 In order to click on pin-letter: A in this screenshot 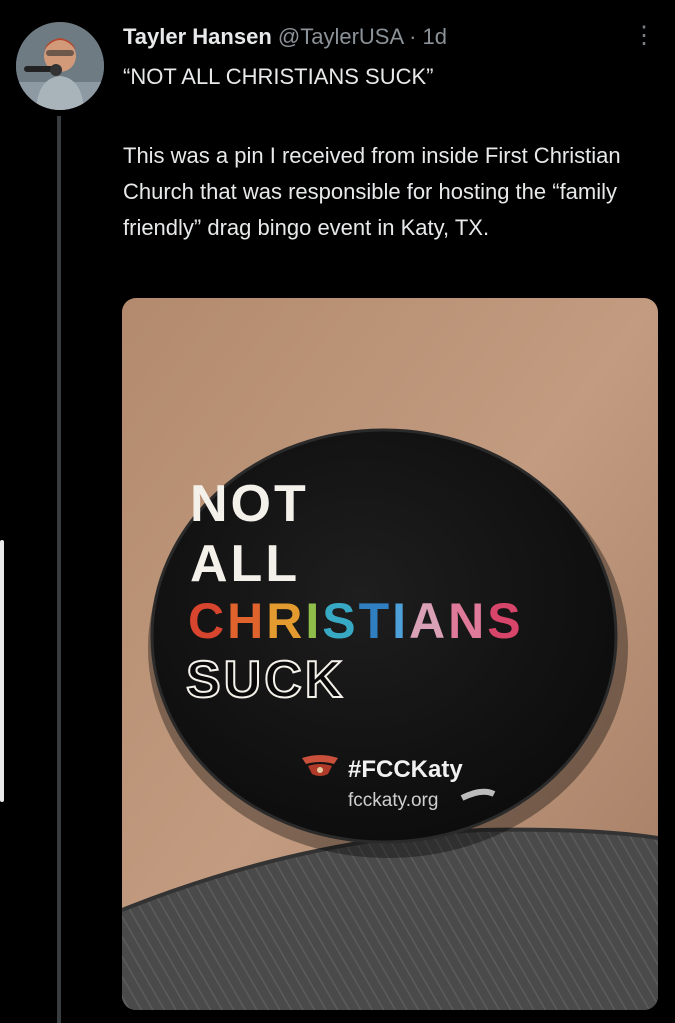, I will do `click(429, 621)`.